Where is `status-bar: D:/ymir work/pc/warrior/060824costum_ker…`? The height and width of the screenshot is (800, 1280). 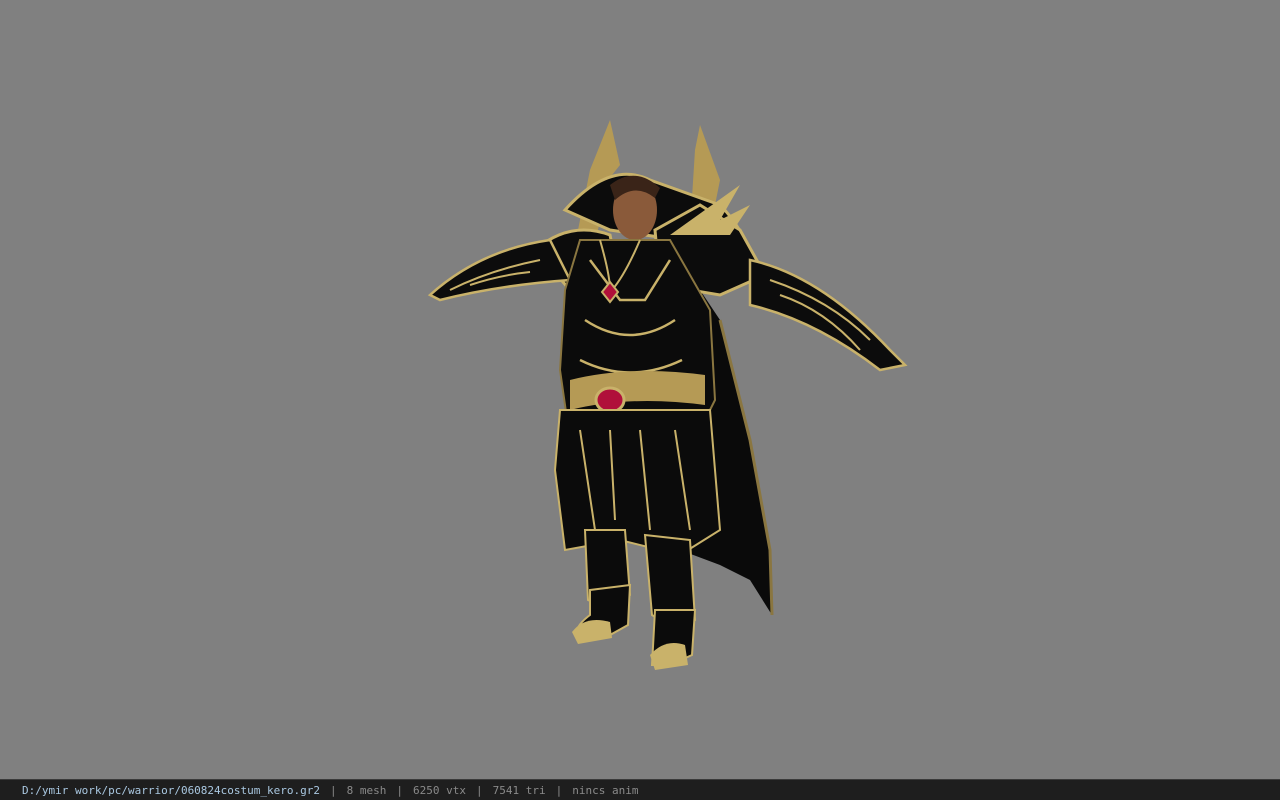
status-bar: D:/ymir work/pc/warrior/060824costum_ker… is located at coordinates (640, 789).